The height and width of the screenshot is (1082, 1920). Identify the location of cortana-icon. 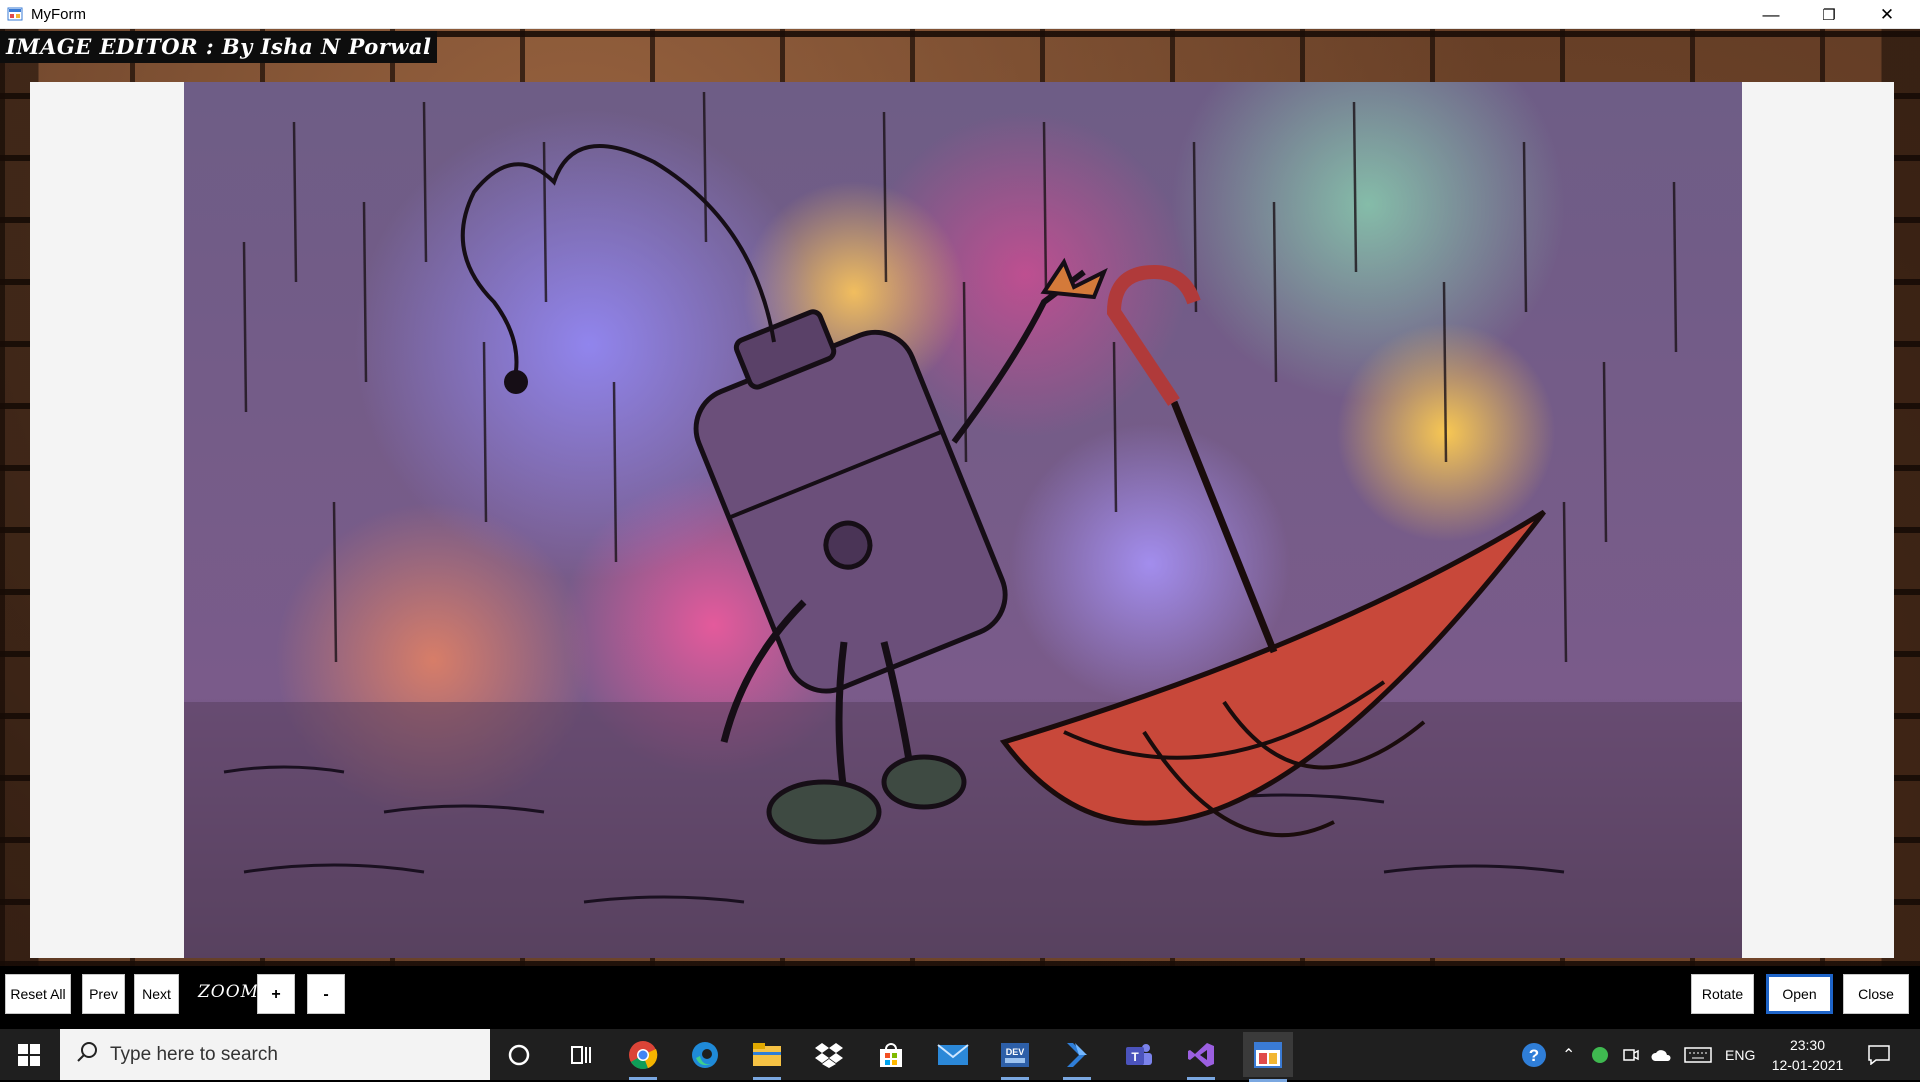
(519, 1055).